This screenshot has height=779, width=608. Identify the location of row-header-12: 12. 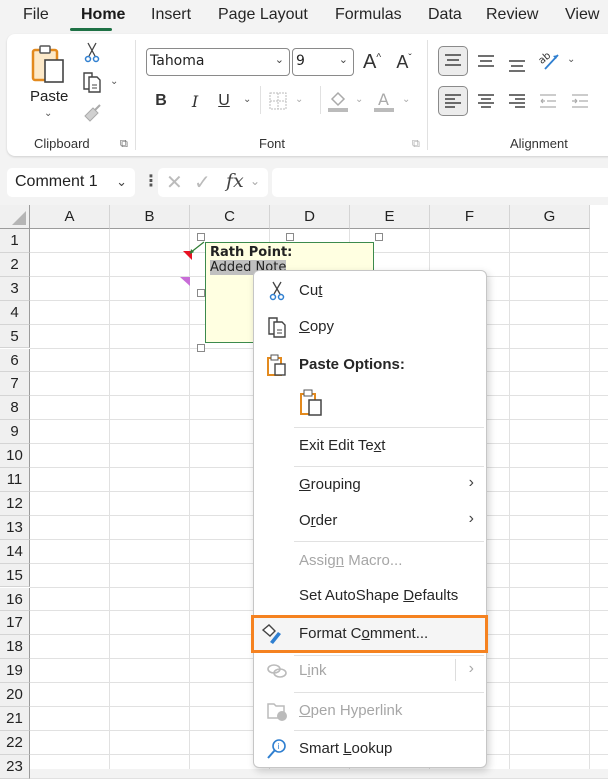
(15, 503).